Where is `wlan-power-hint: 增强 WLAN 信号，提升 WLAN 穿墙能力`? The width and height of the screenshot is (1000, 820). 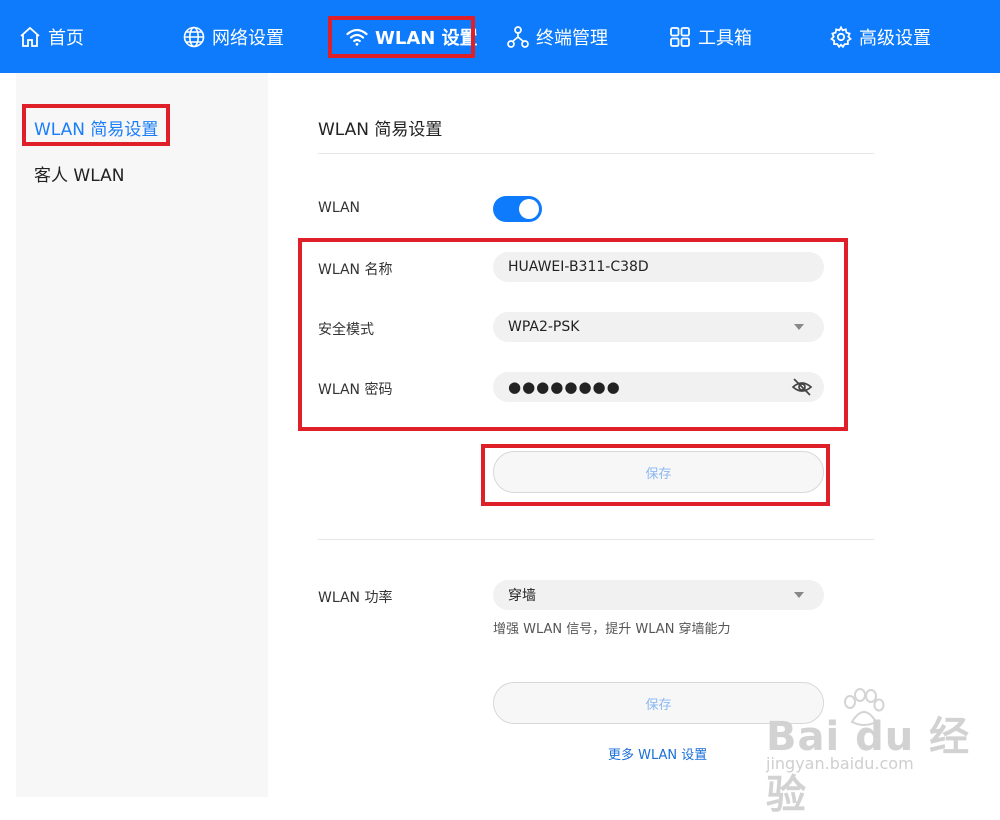
wlan-power-hint: 增强 WLAN 信号，提升 WLAN 穿墙能力 is located at coordinates (612, 629).